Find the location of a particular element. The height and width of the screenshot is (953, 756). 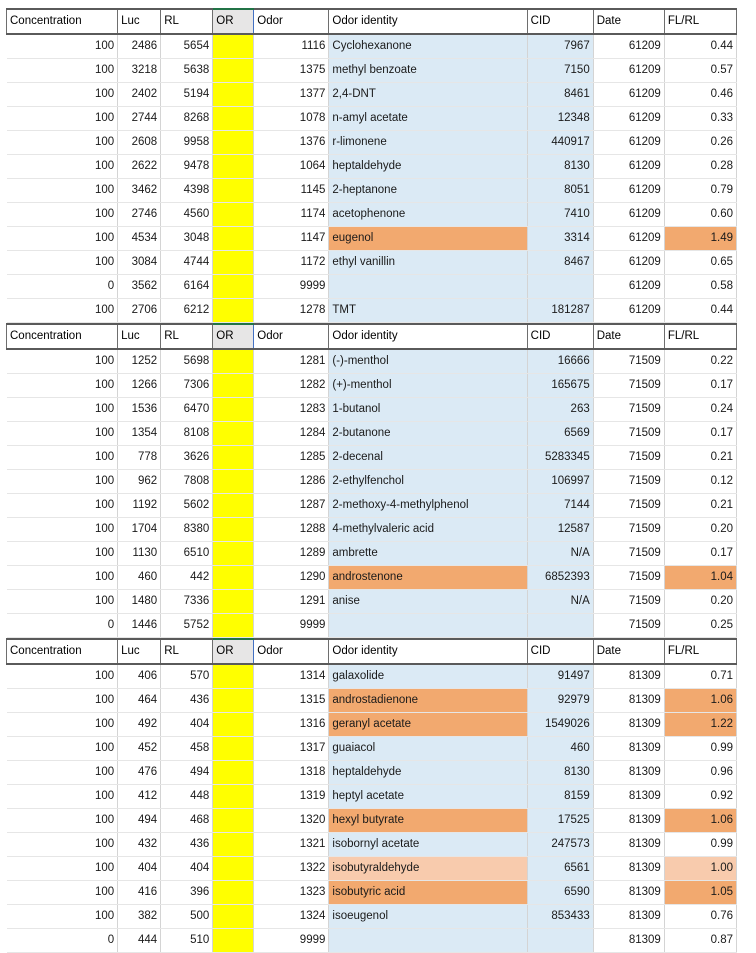

cell-flrl: 1.05 is located at coordinates (701, 892).